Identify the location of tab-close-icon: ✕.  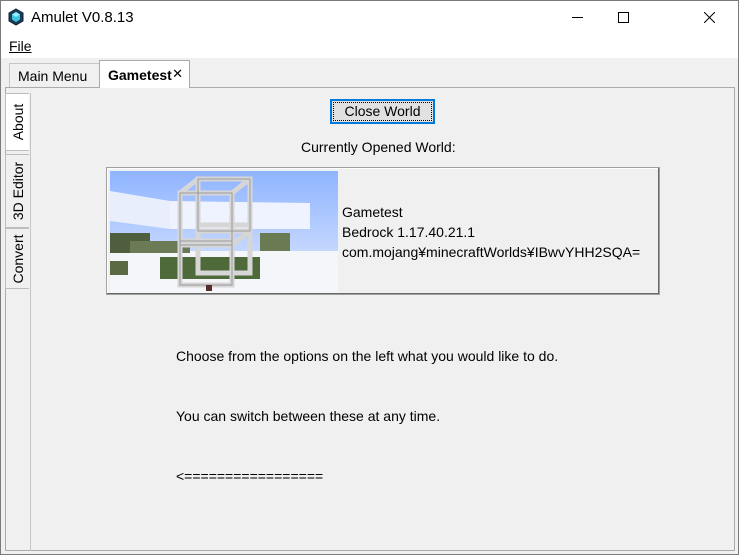
(177, 74).